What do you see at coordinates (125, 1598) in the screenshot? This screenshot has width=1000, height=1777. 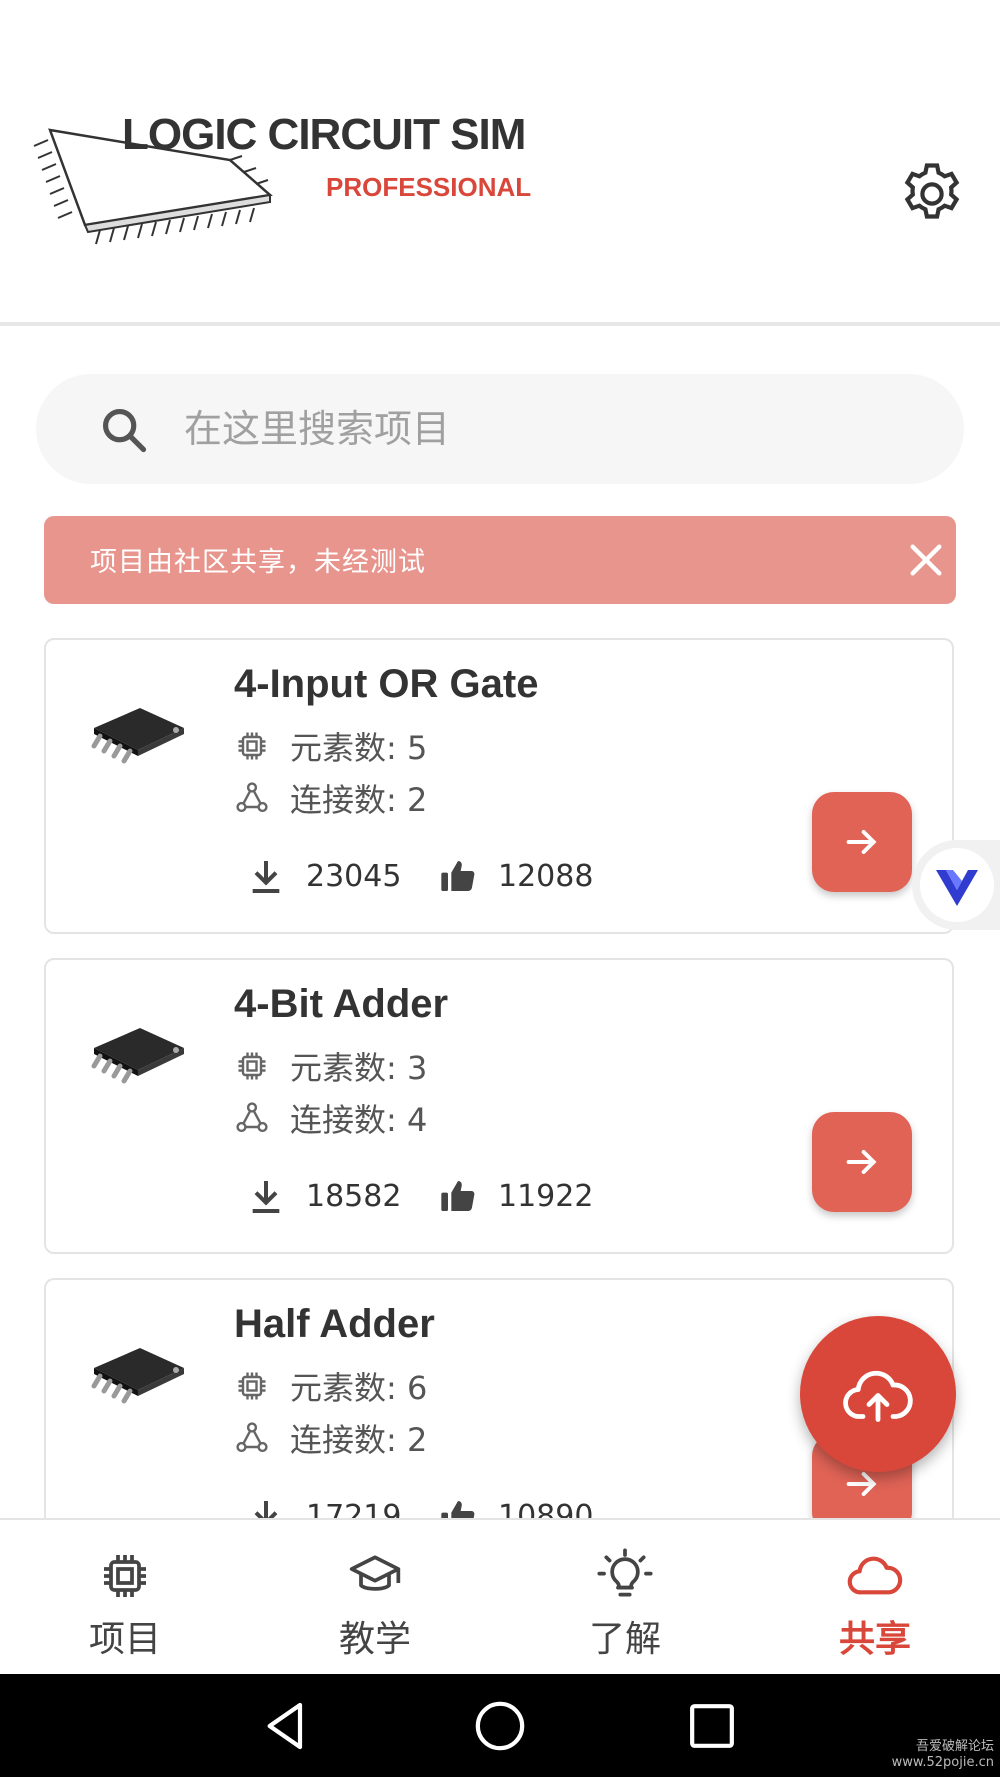 I see `nav-item-projects: 项目` at bounding box center [125, 1598].